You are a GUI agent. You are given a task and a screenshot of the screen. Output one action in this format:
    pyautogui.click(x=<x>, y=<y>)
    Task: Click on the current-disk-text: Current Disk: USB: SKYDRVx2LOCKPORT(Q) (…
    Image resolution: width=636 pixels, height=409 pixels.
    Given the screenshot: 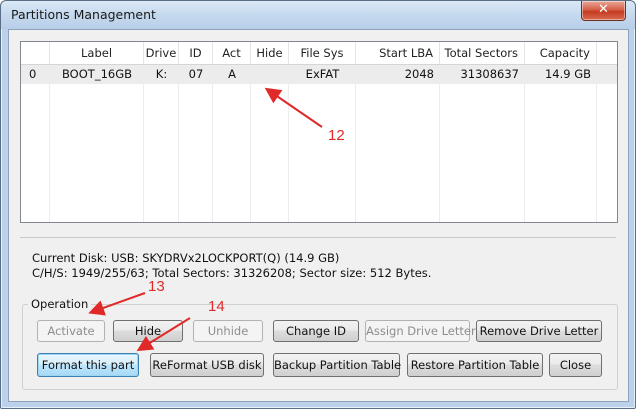 What is the action you would take?
    pyautogui.click(x=186, y=258)
    